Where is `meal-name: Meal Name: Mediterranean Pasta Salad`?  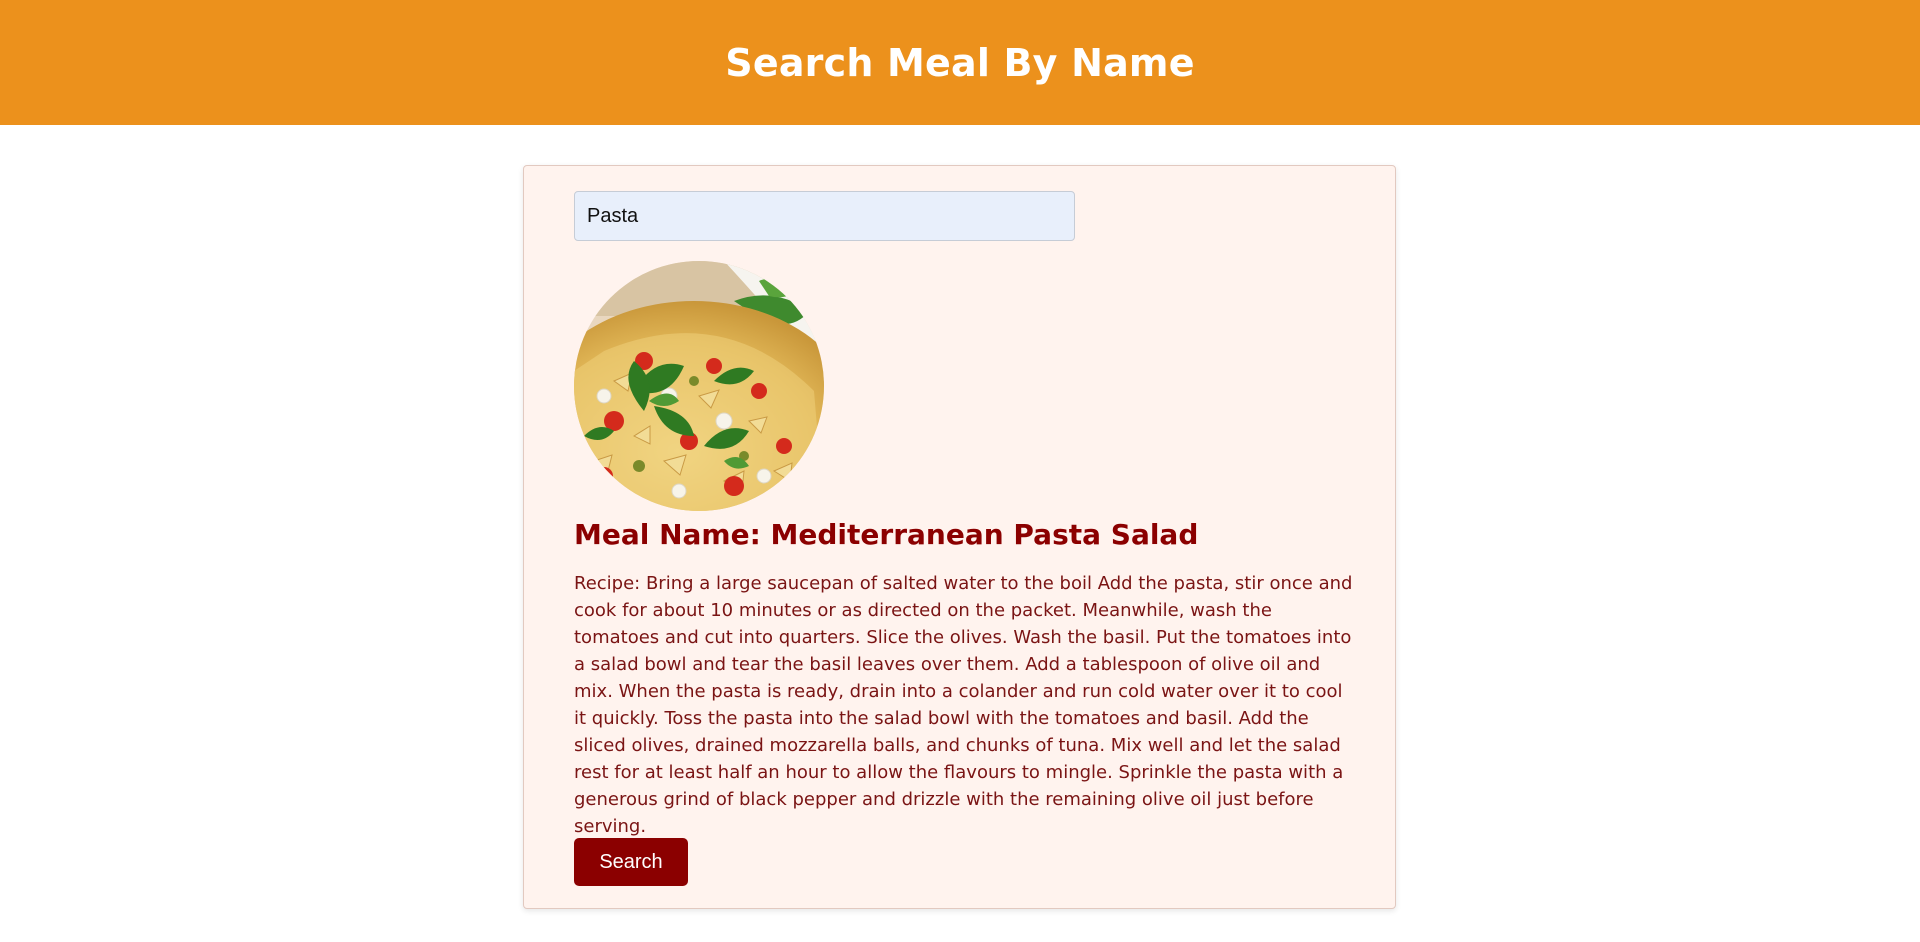 meal-name: Meal Name: Mediterranean Pasta Salad is located at coordinates (886, 534).